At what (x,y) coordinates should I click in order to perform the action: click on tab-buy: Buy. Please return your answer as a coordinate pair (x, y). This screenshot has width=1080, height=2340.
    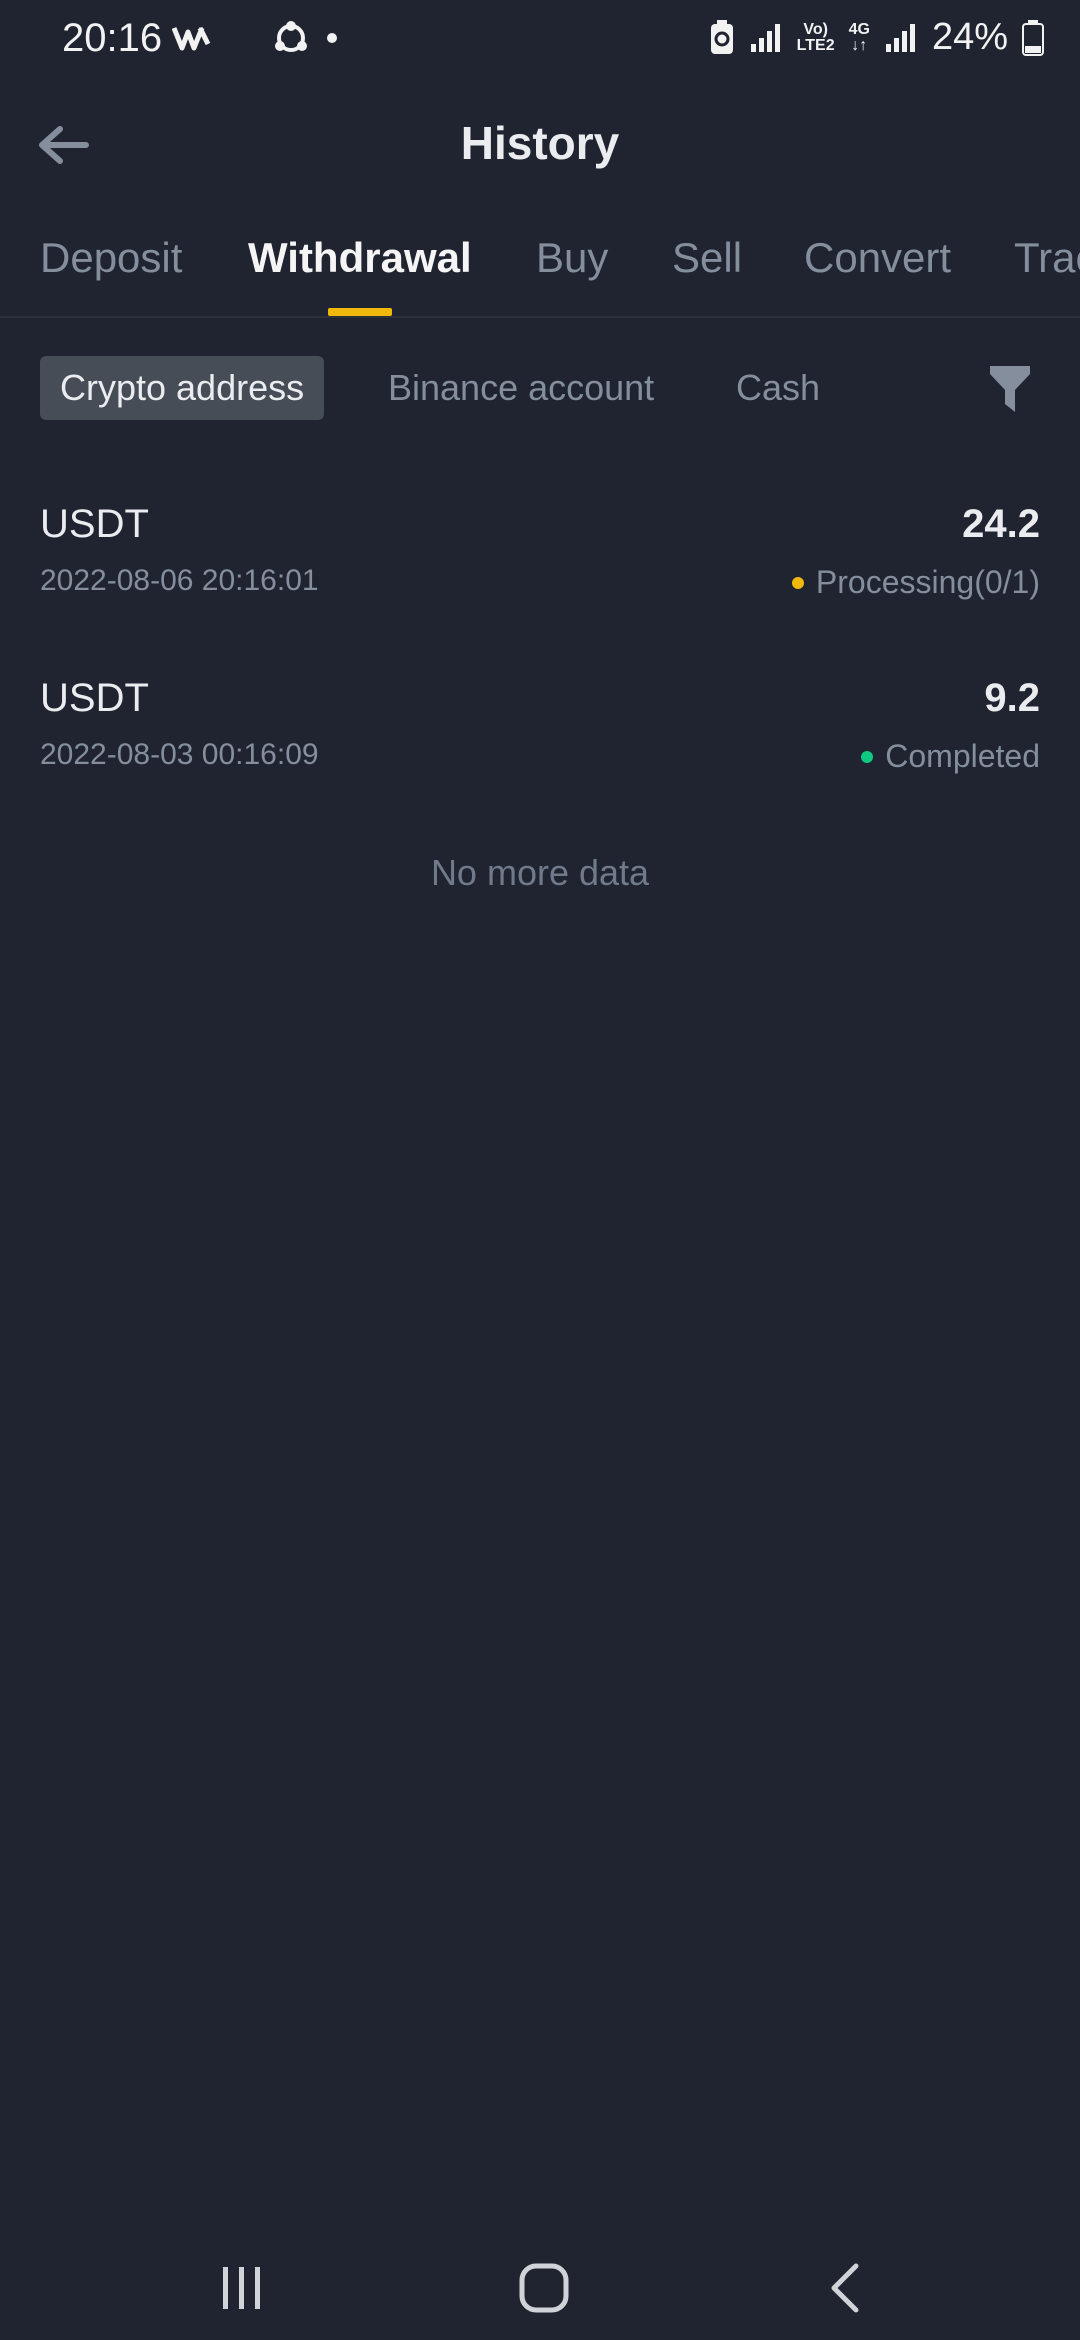
    Looking at the image, I should click on (572, 258).